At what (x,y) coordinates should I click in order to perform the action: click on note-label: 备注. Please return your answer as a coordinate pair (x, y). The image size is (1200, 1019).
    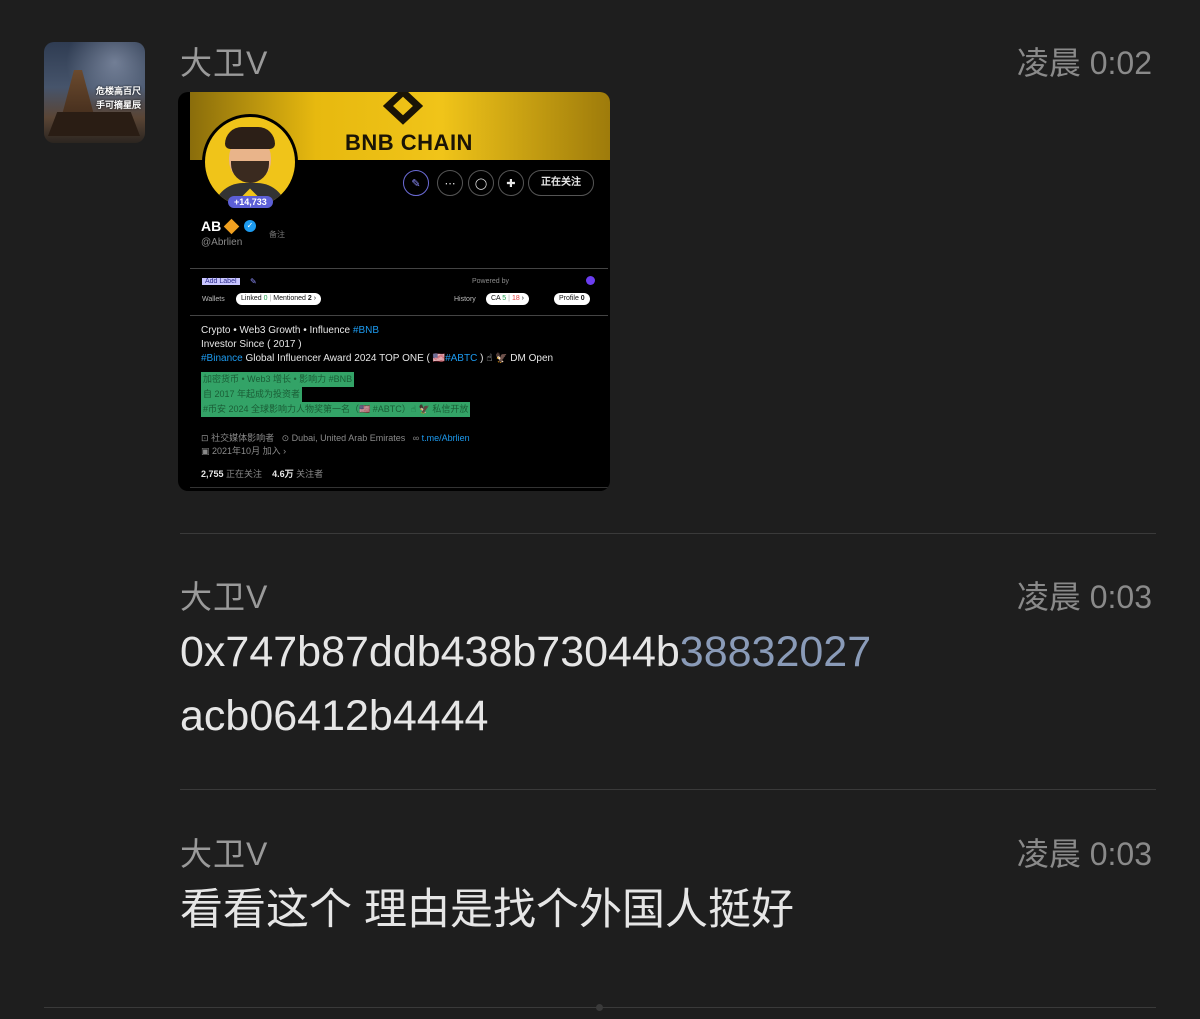
    Looking at the image, I should click on (277, 234).